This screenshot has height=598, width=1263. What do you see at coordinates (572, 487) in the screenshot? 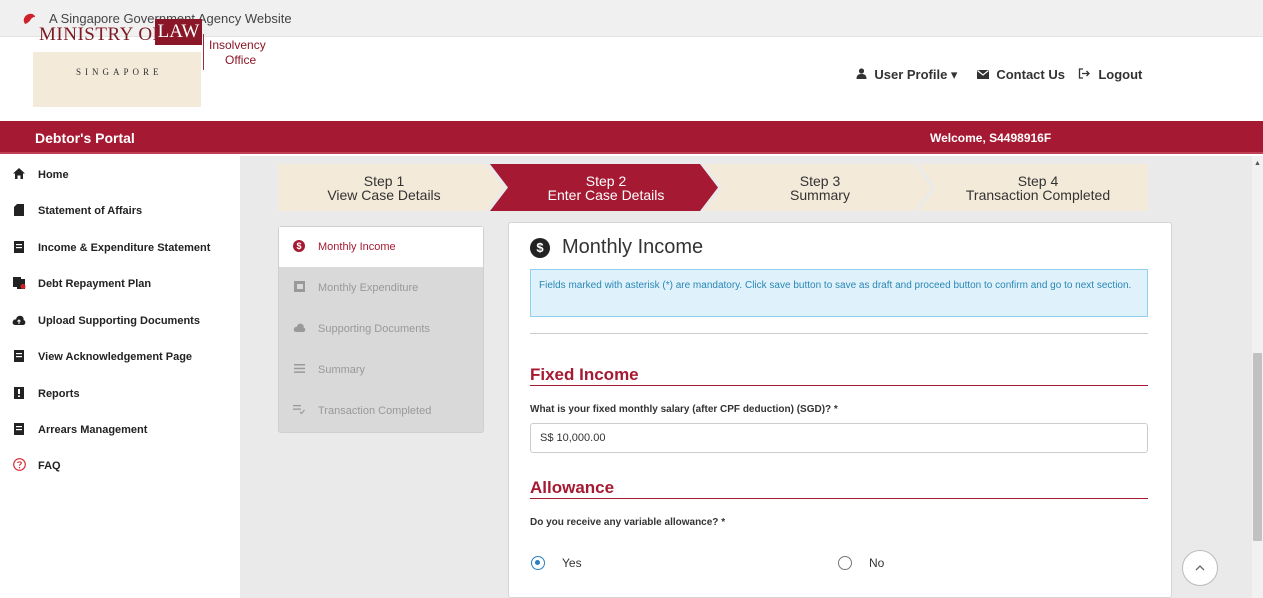
I see `allowance-heading: Allowance` at bounding box center [572, 487].